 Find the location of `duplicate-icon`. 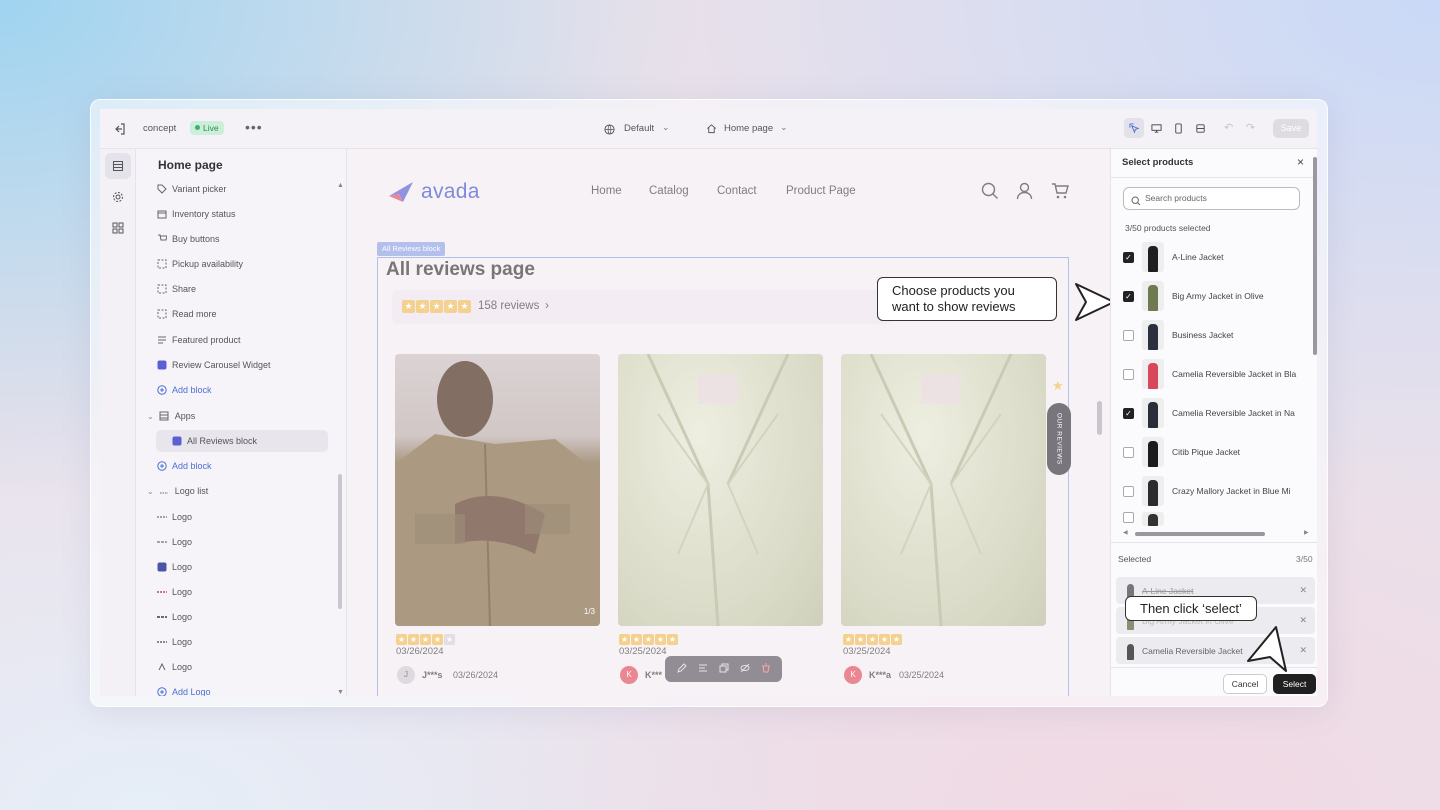

duplicate-icon is located at coordinates (724, 669).